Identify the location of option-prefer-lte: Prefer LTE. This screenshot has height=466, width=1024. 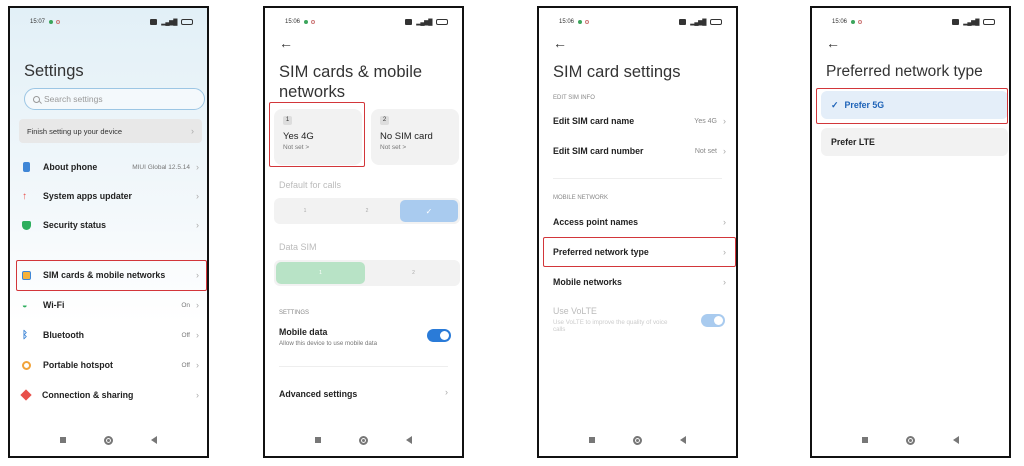
(914, 142).